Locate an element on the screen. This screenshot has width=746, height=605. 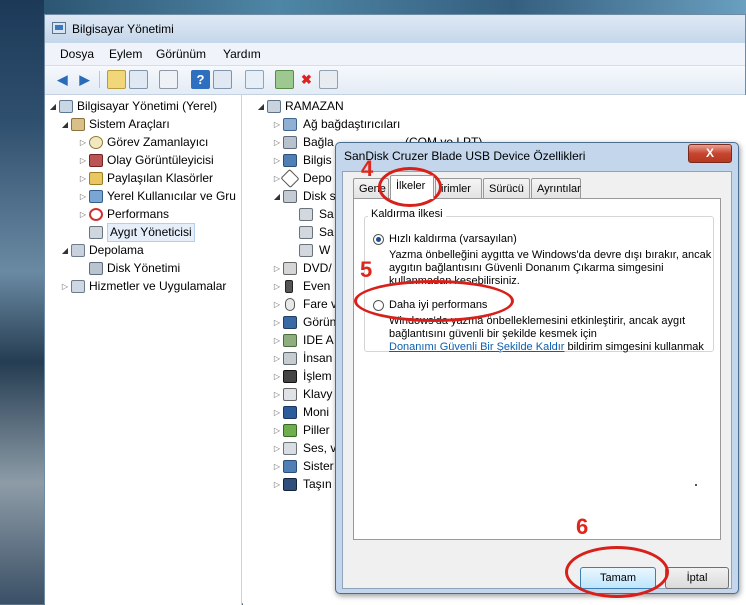
monitor-icon is located at coordinates (290, 412).